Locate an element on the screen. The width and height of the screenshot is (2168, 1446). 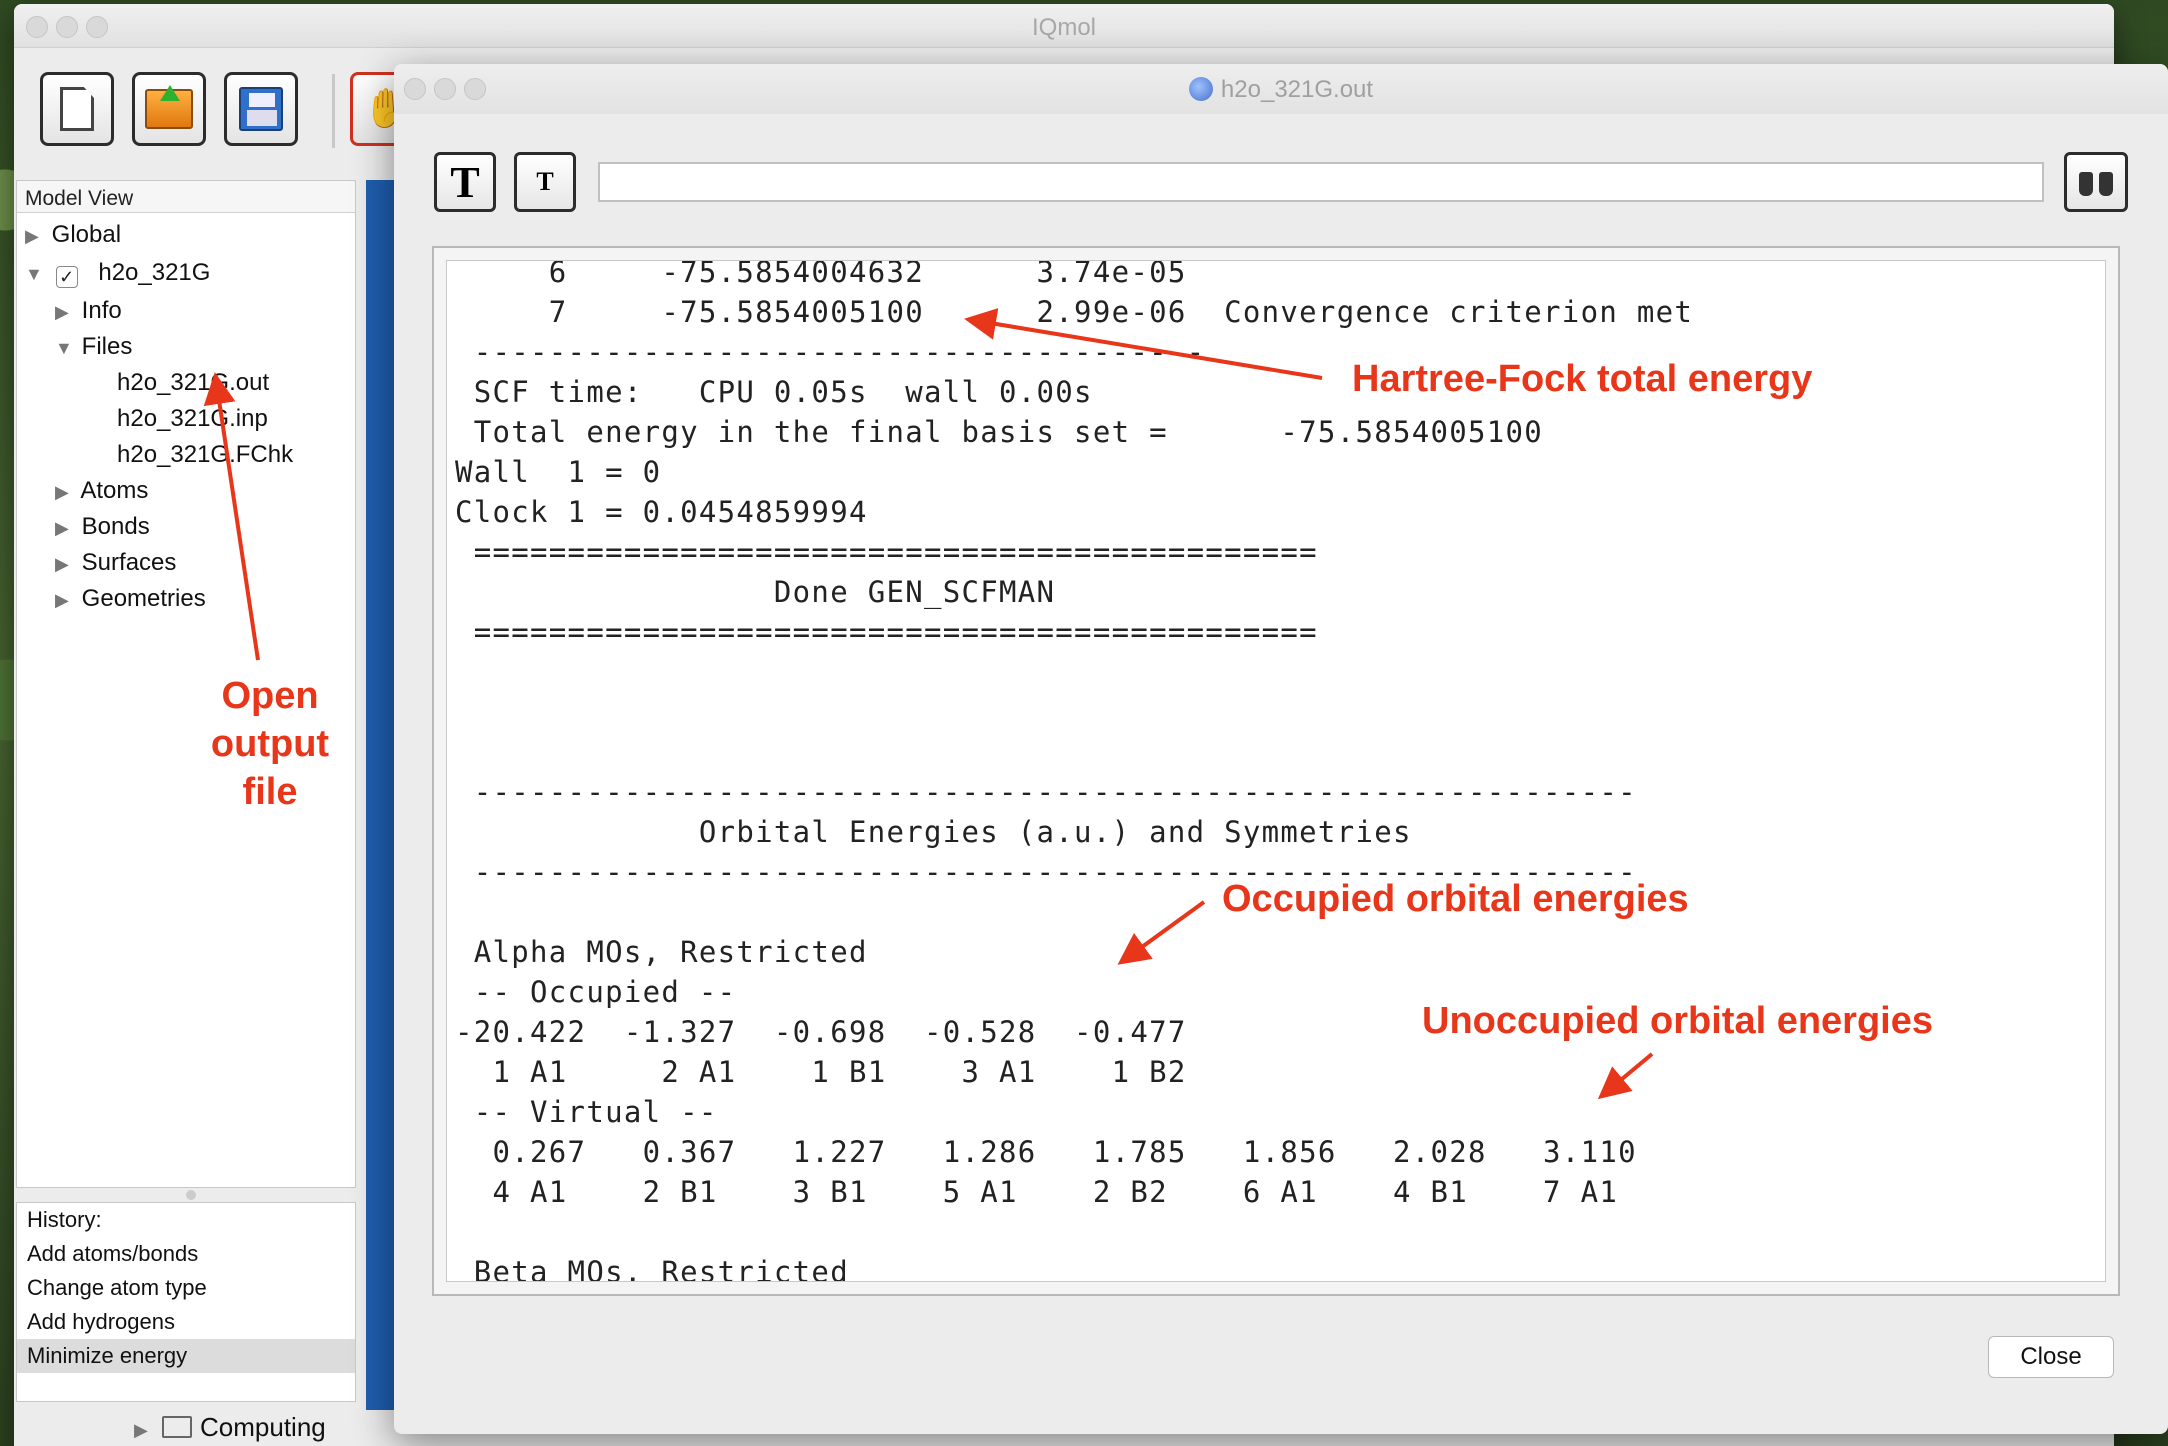
tree-item-file-fchk: h2o_321G.FChk is located at coordinates (205, 455).